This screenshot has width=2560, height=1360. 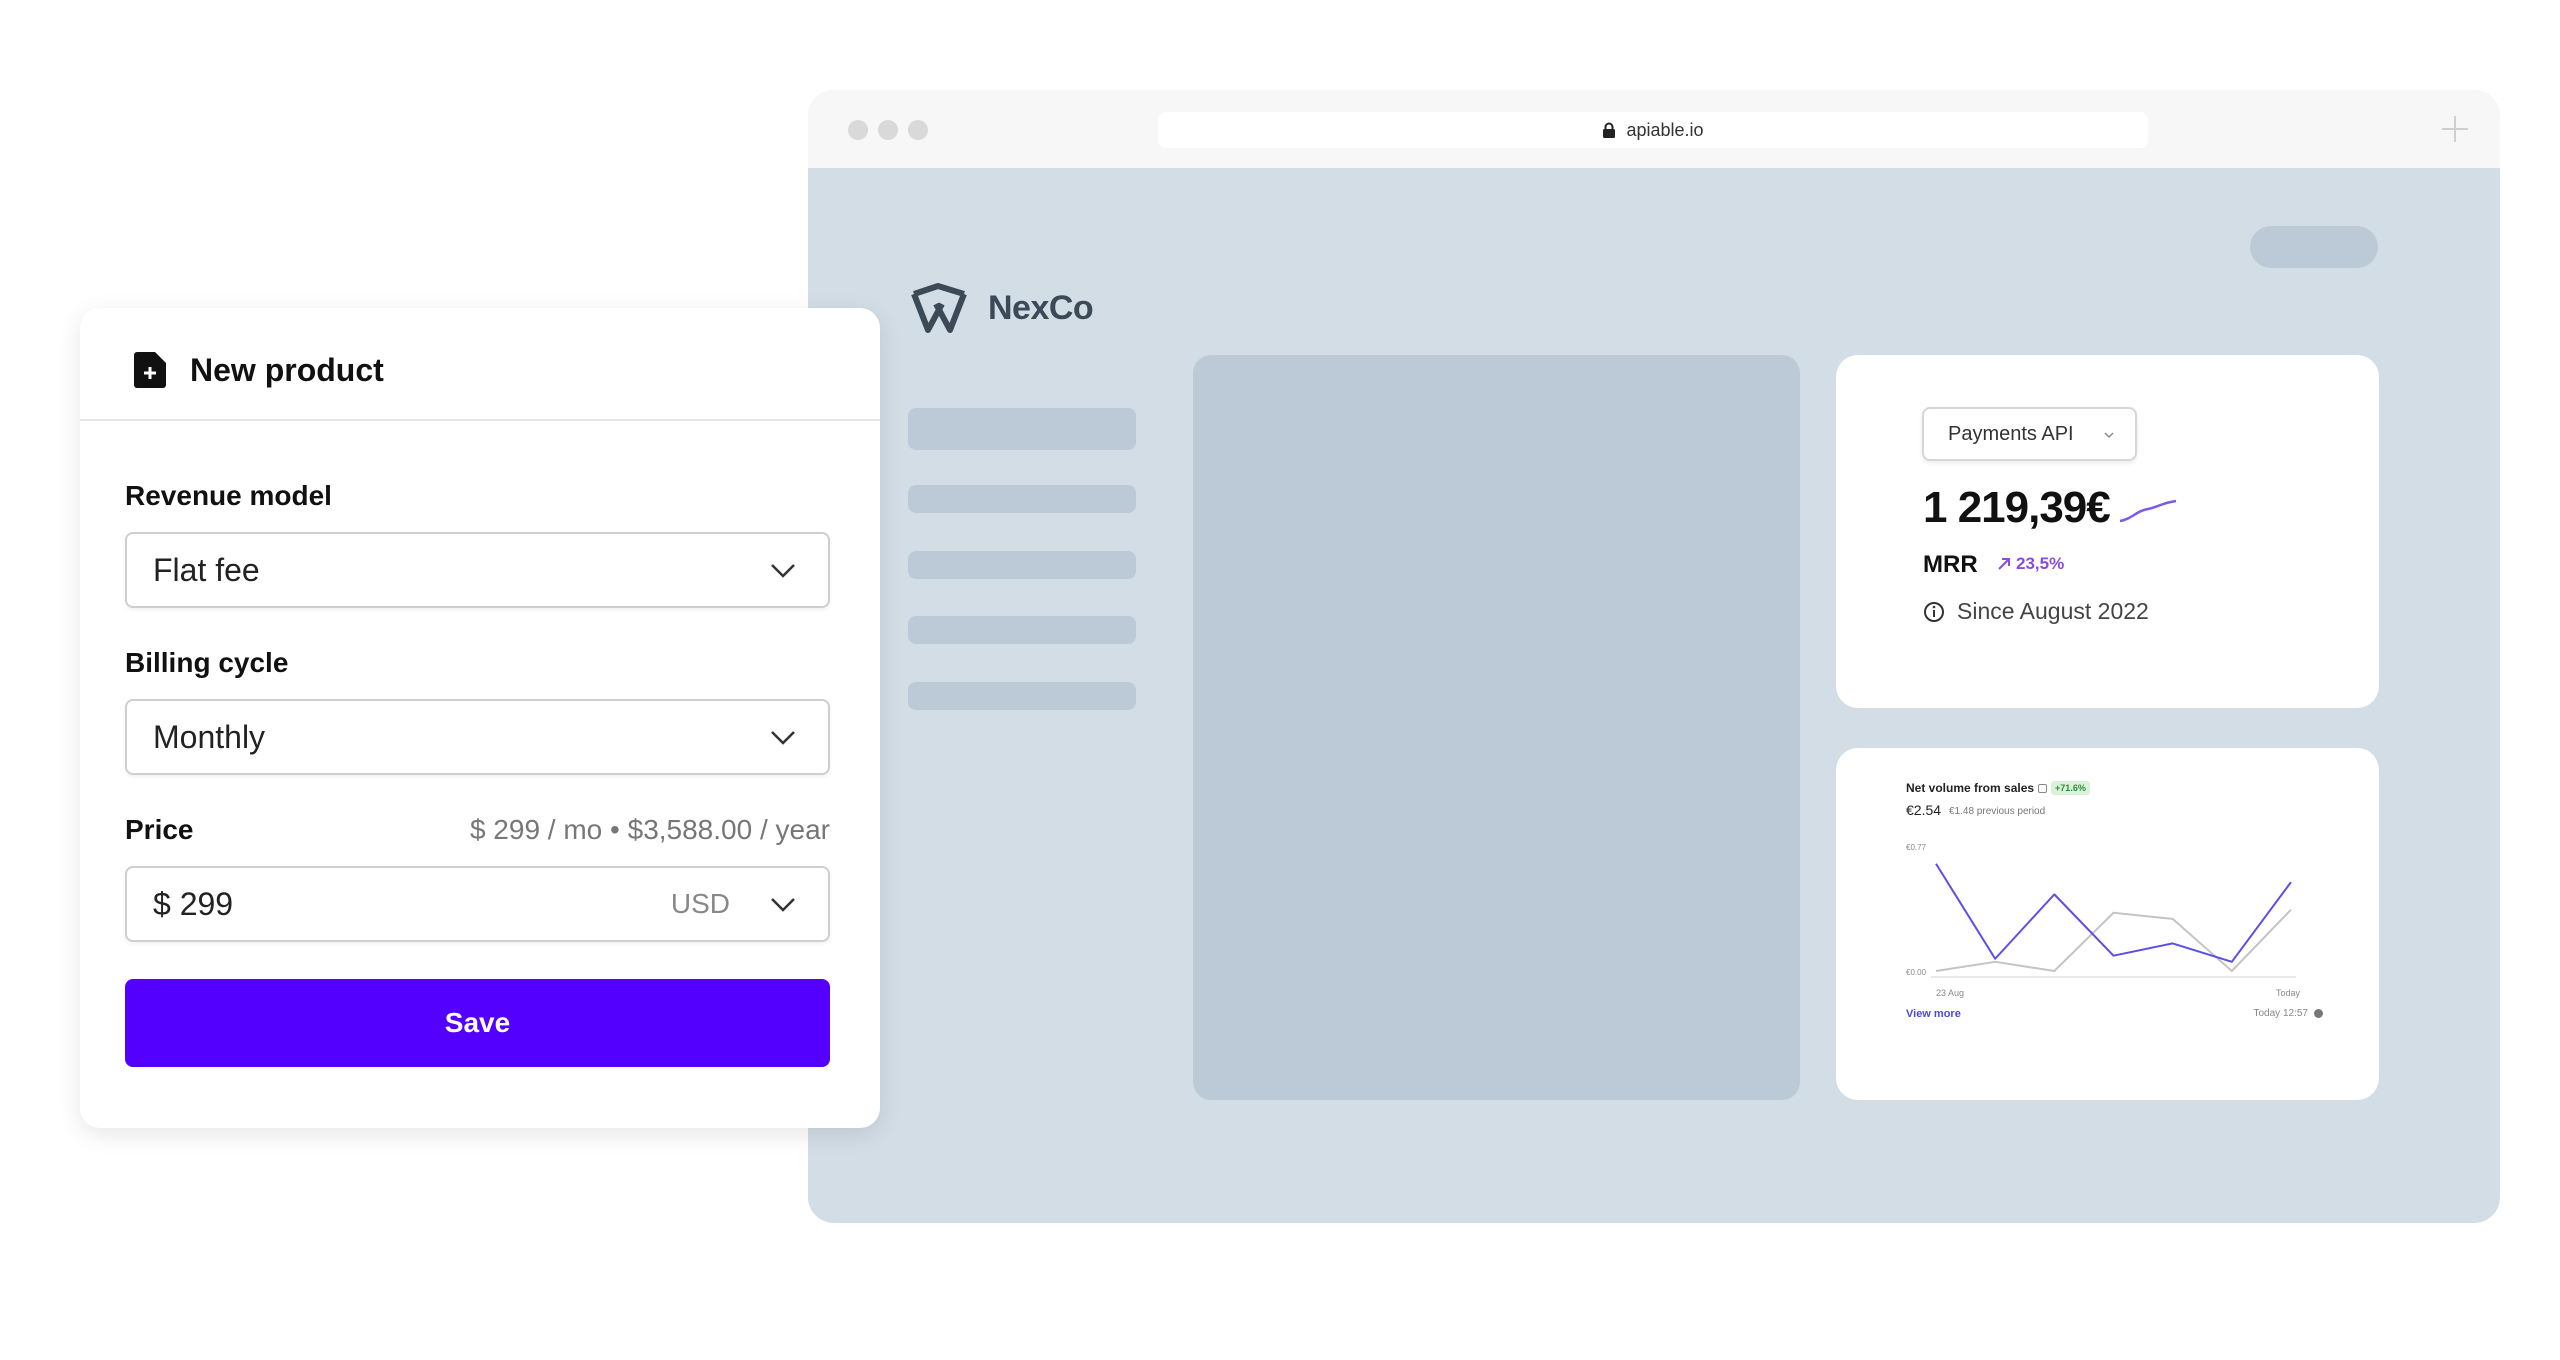 What do you see at coordinates (209, 736) in the screenshot?
I see `billing-cycle-value: Monthly` at bounding box center [209, 736].